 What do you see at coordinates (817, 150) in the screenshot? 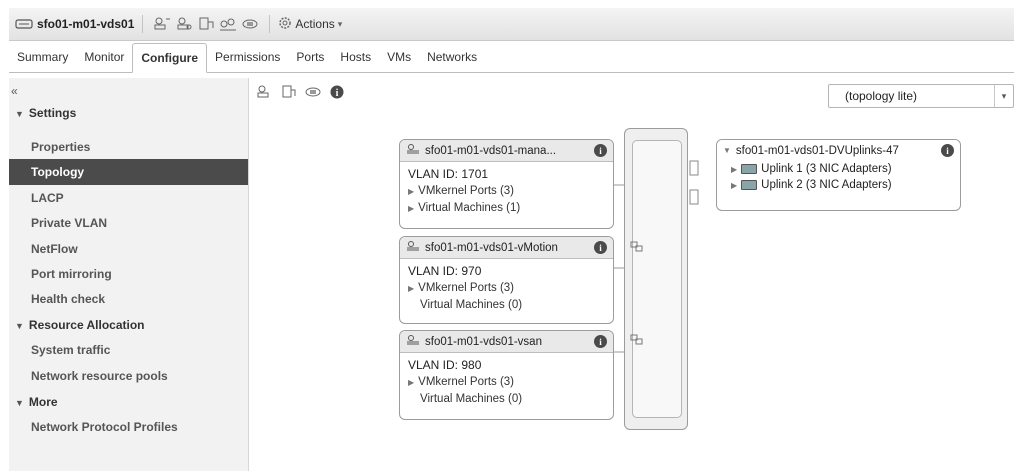
I see `uplink-group-name: sfo01-m01-vds01-DVUplinks-47` at bounding box center [817, 150].